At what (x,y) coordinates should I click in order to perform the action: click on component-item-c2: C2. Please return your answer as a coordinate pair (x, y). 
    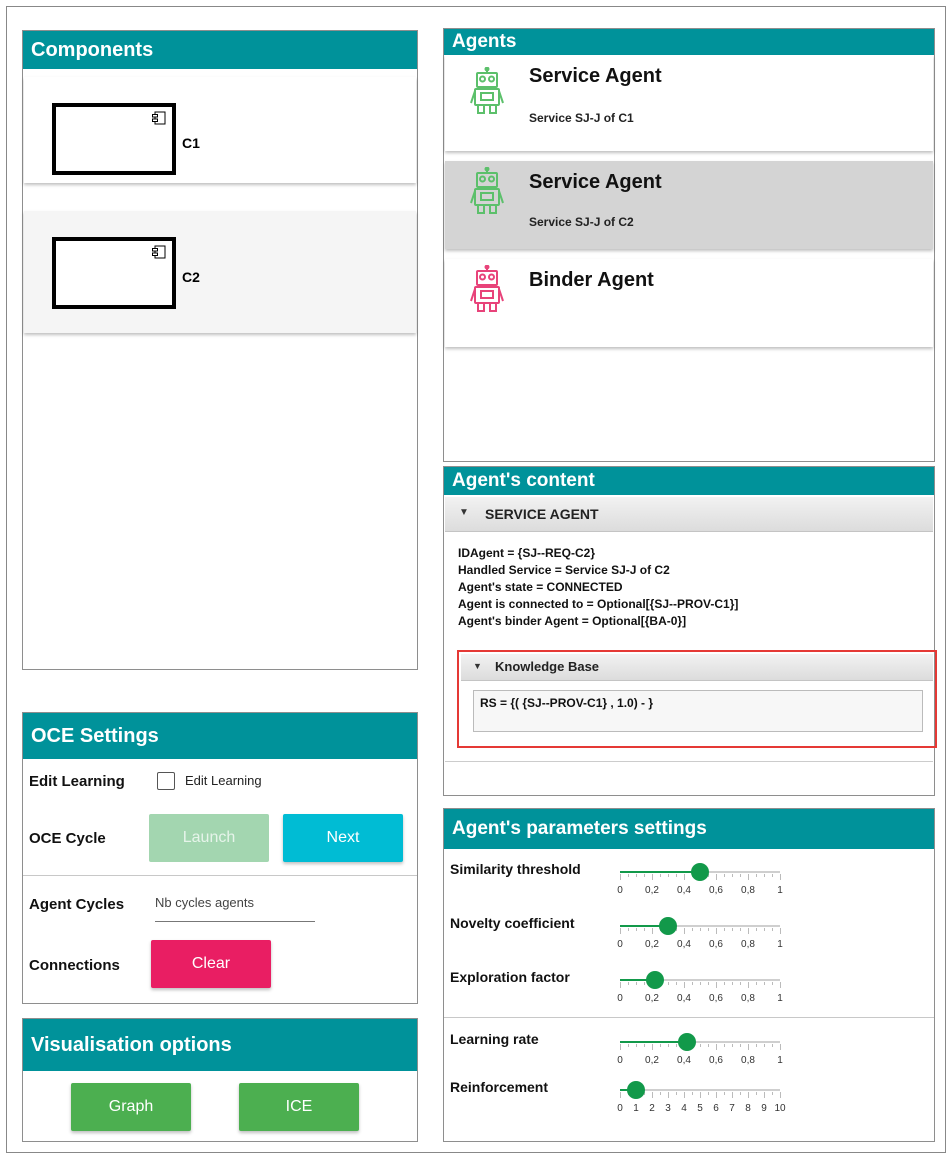
    Looking at the image, I should click on (220, 272).